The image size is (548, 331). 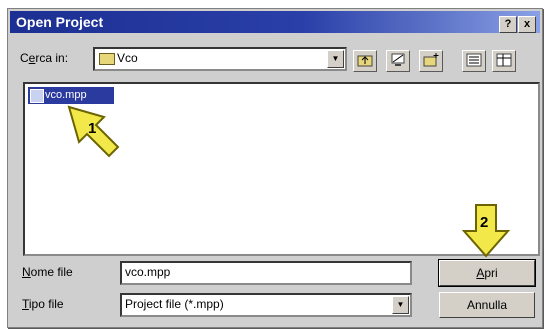 What do you see at coordinates (107, 59) in the screenshot?
I see `folder-icon` at bounding box center [107, 59].